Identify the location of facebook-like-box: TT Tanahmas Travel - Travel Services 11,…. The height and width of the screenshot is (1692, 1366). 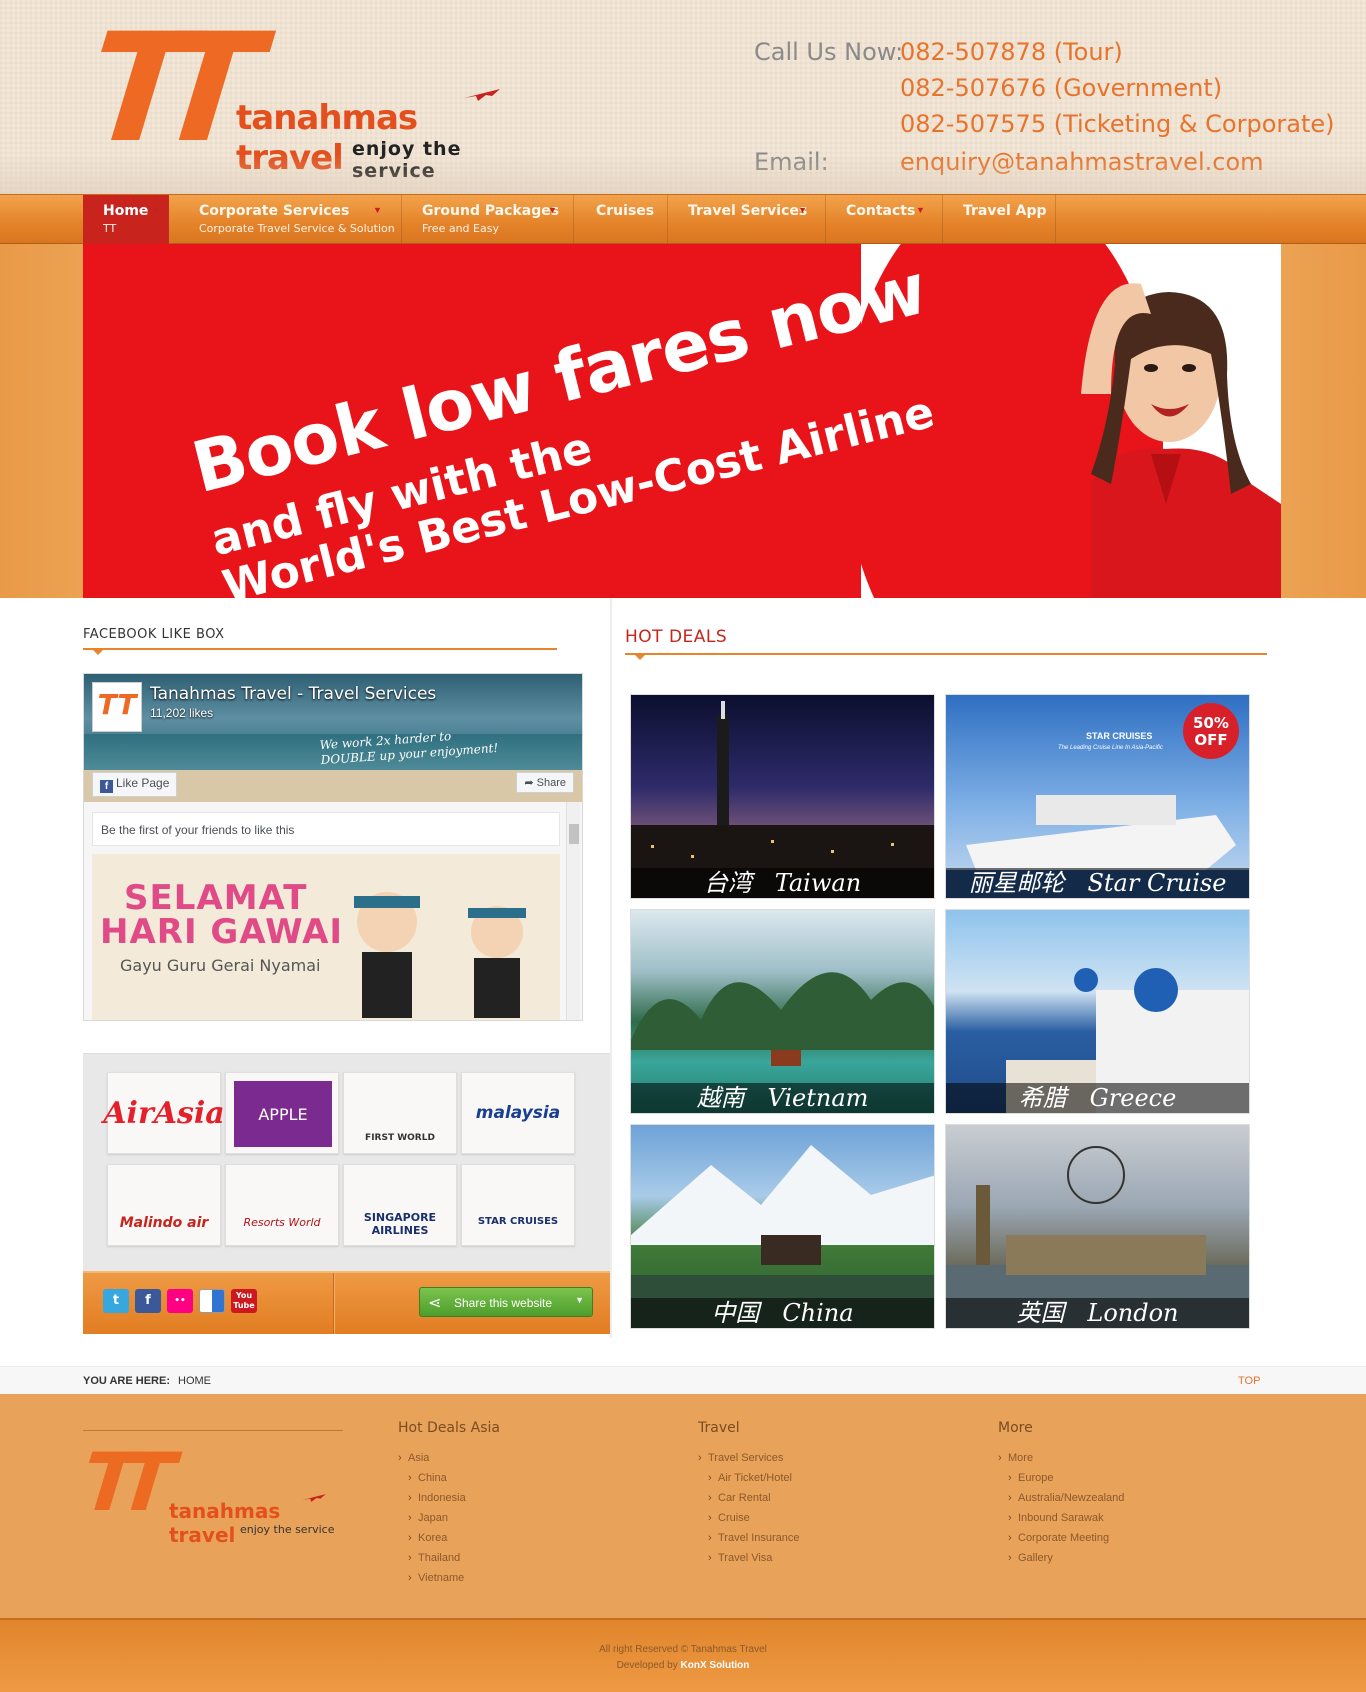
(333, 847).